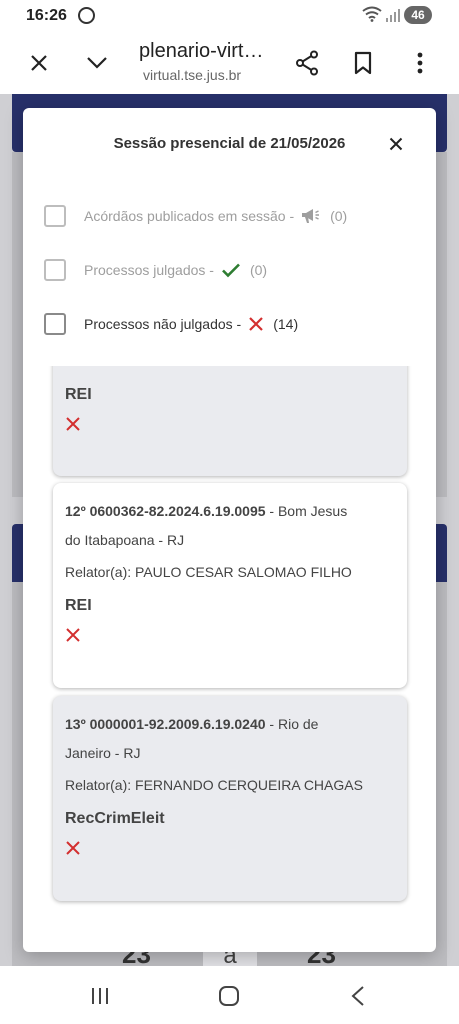 The image size is (459, 1024). Describe the element at coordinates (393, 15) in the screenshot. I see `signal-icon` at that location.